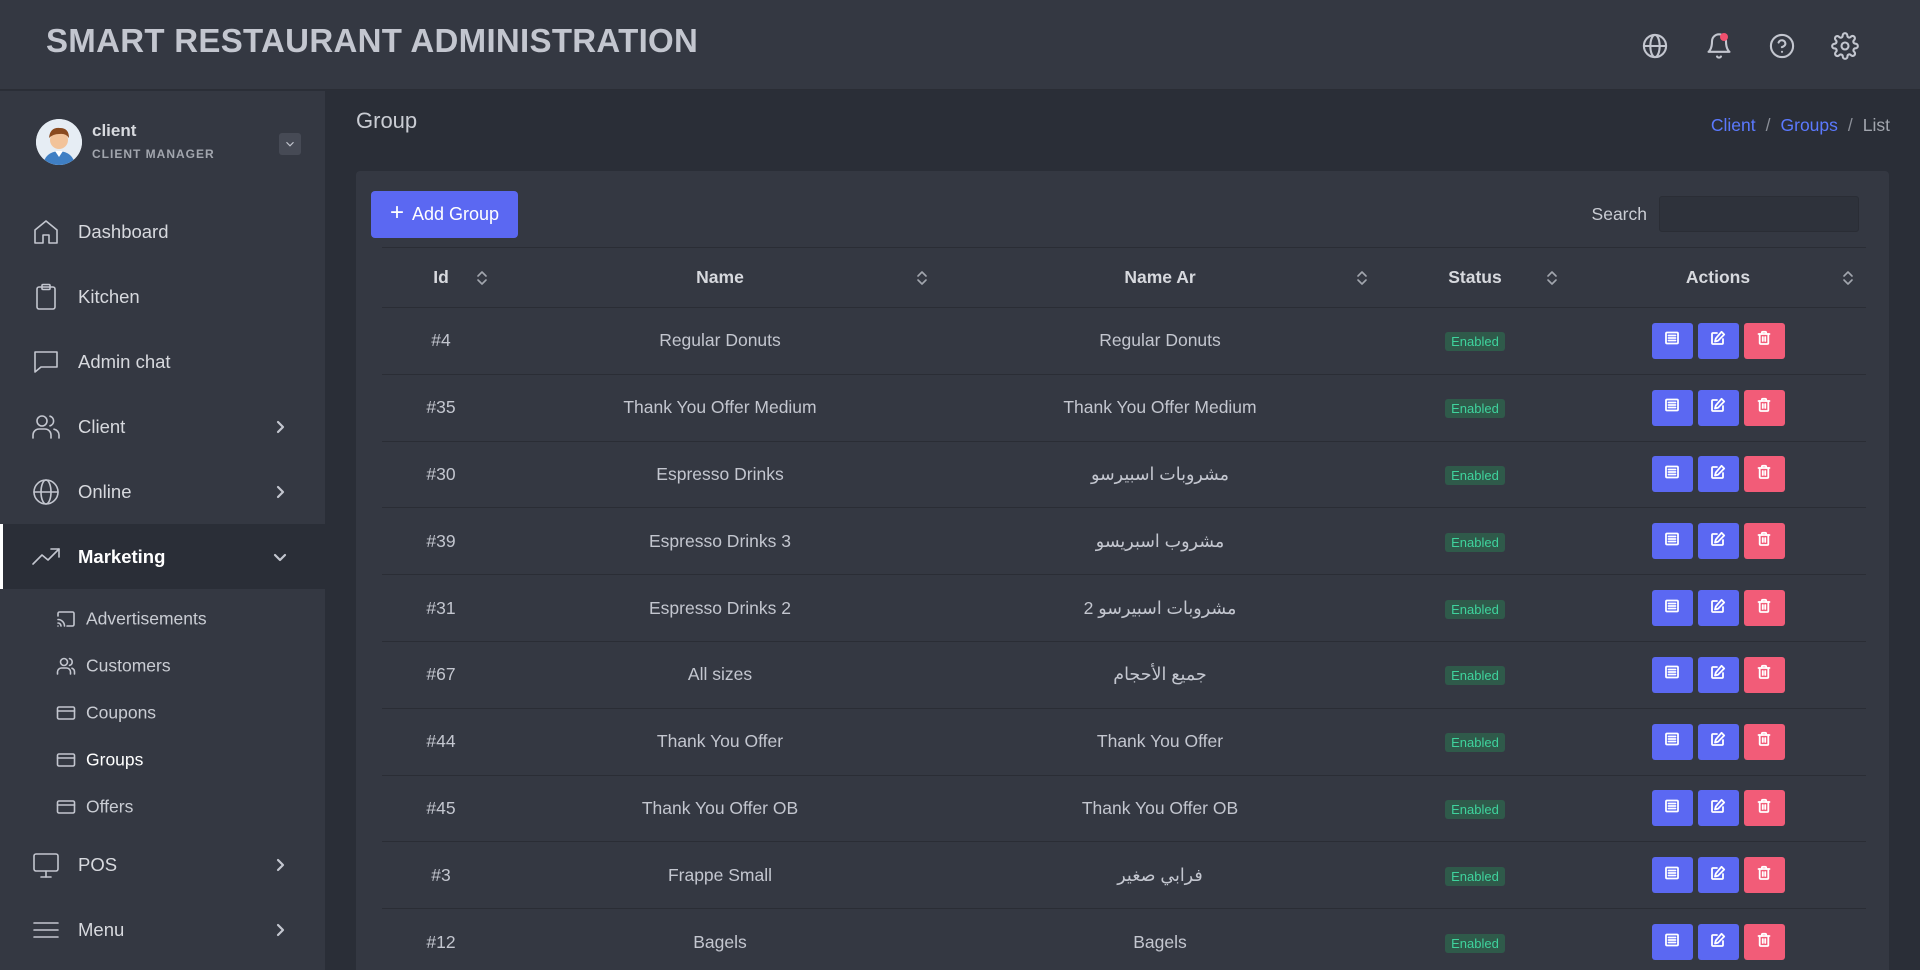 Image resolution: width=1920 pixels, height=970 pixels. Describe the element at coordinates (46, 362) in the screenshot. I see `chat-icon` at that location.